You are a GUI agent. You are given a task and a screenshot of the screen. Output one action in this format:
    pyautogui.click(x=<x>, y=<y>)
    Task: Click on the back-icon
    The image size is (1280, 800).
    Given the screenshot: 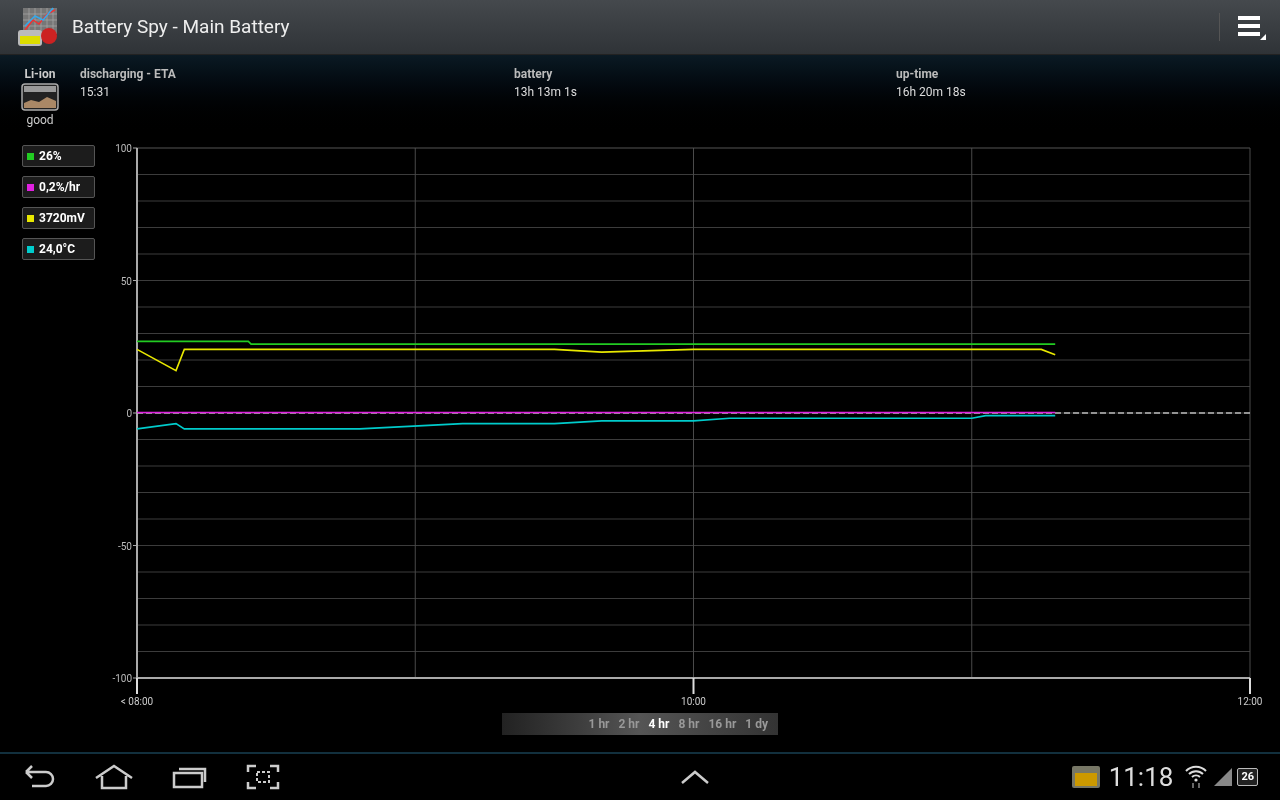 What is the action you would take?
    pyautogui.click(x=39, y=777)
    